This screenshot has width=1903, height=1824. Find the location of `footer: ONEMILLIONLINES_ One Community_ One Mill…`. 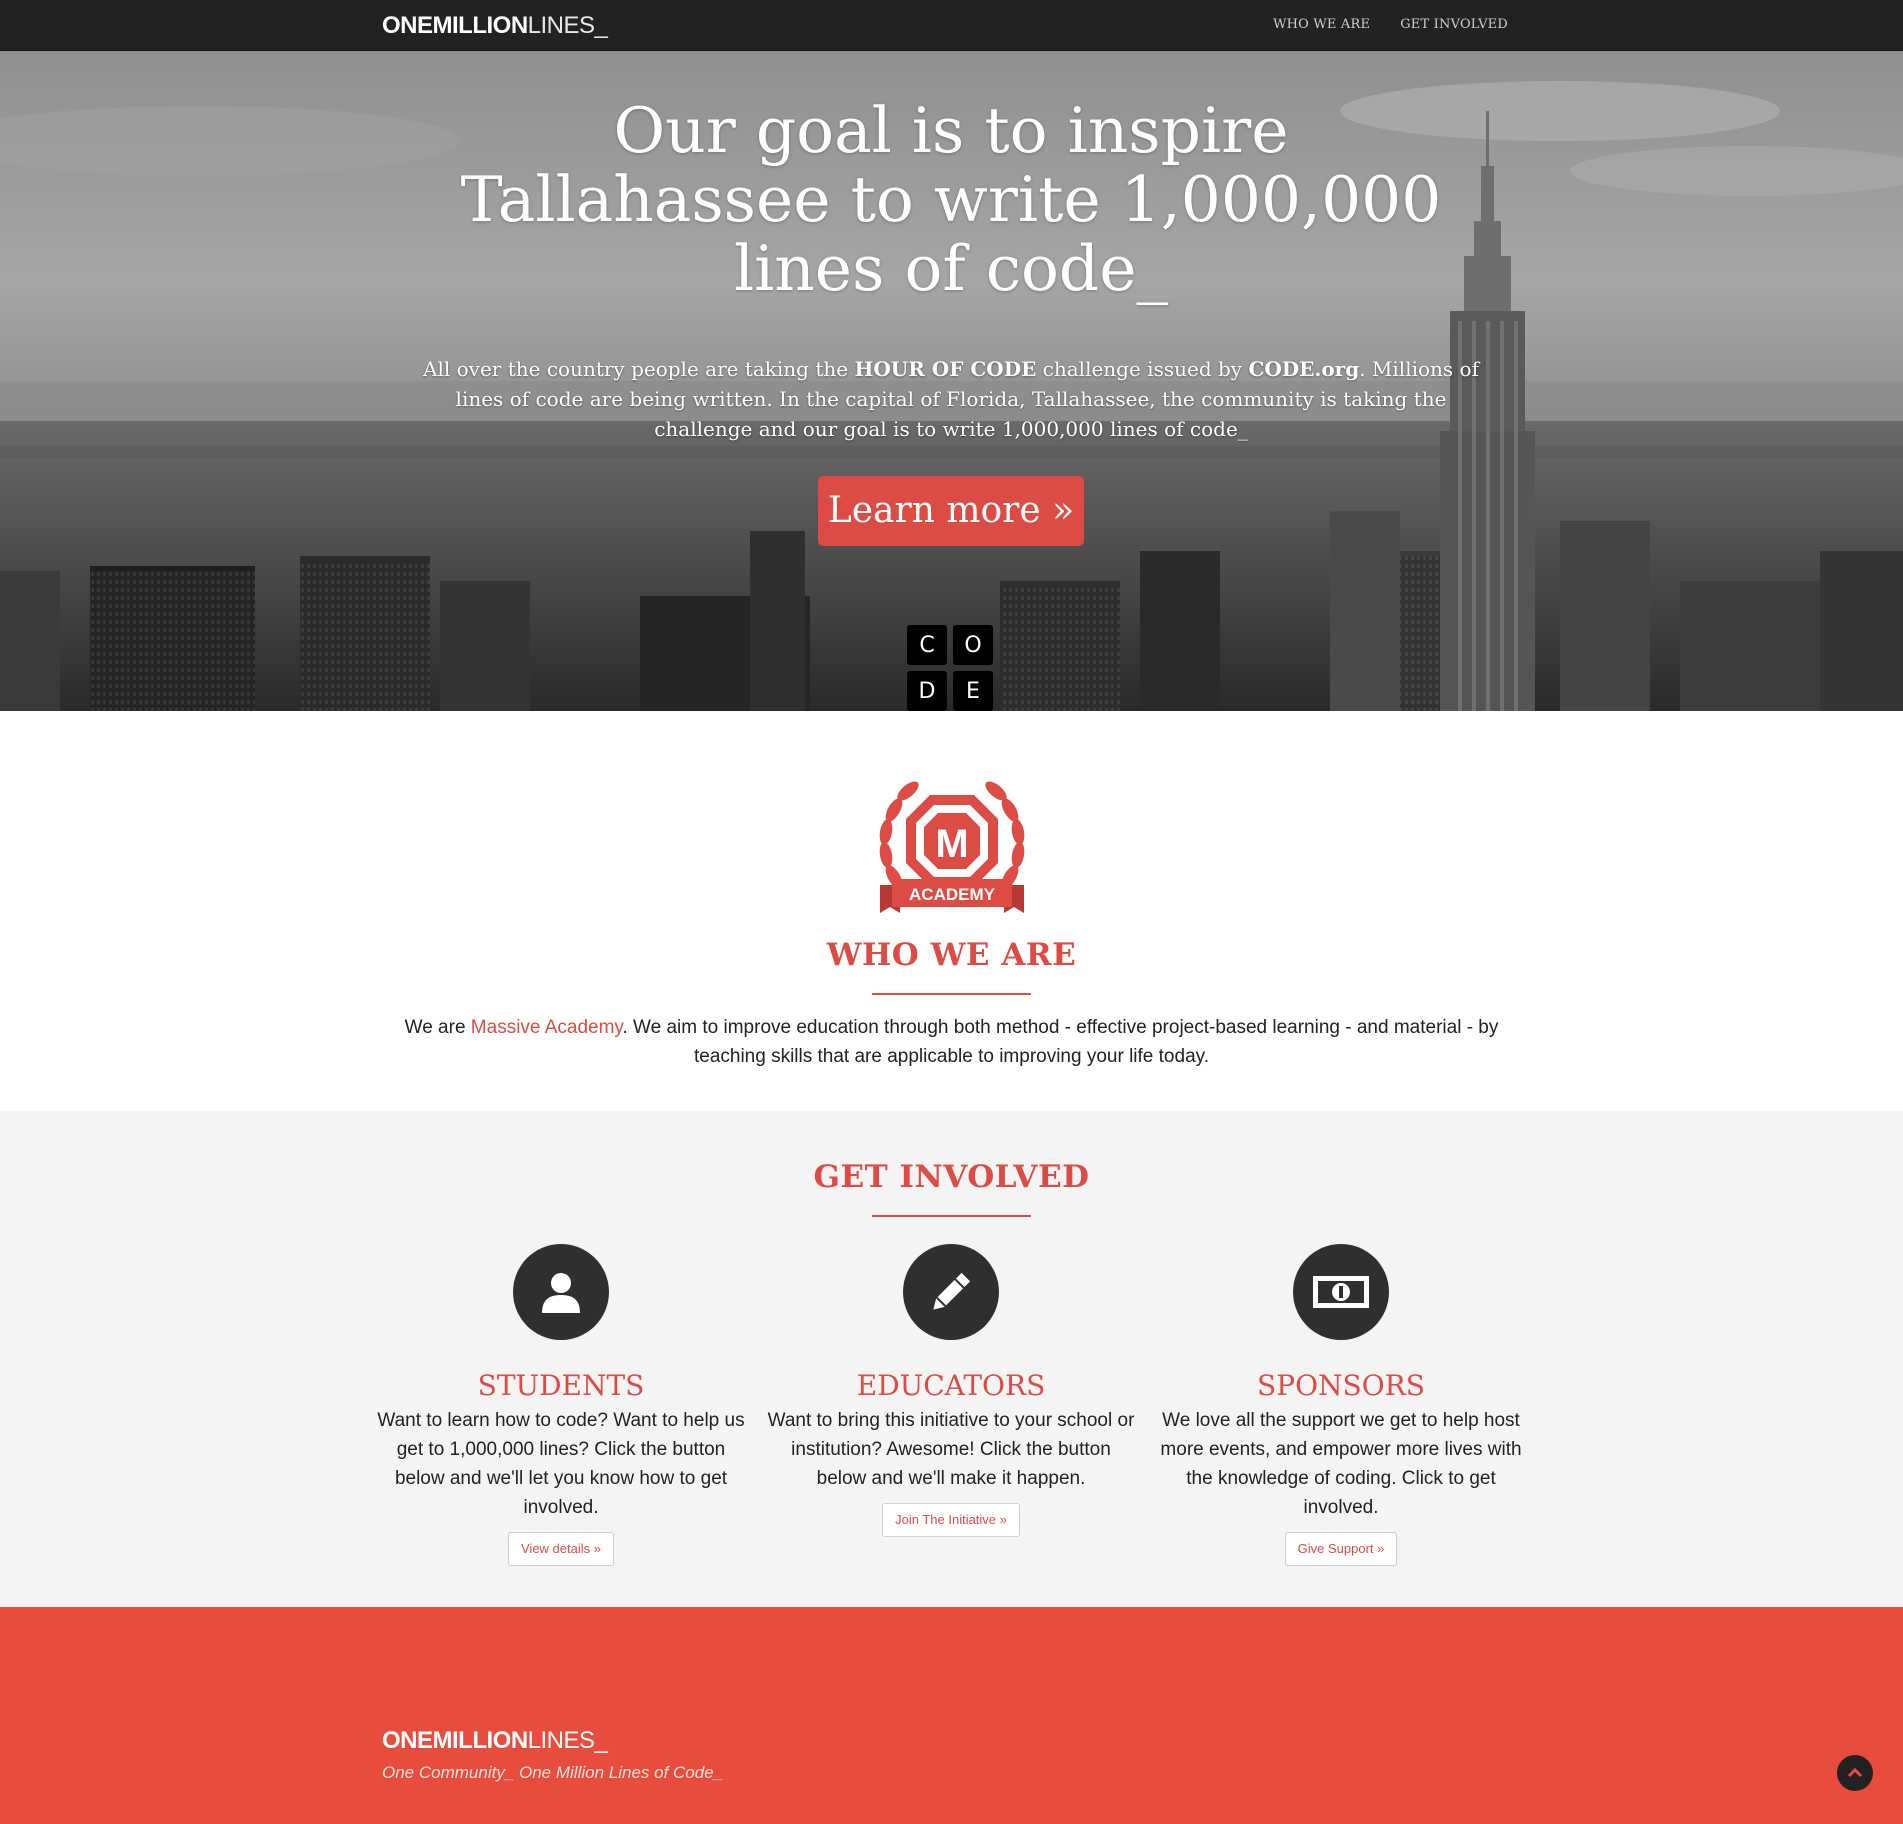

footer: ONEMILLIONLINES_ One Community_ One Mill… is located at coordinates (951, 1715).